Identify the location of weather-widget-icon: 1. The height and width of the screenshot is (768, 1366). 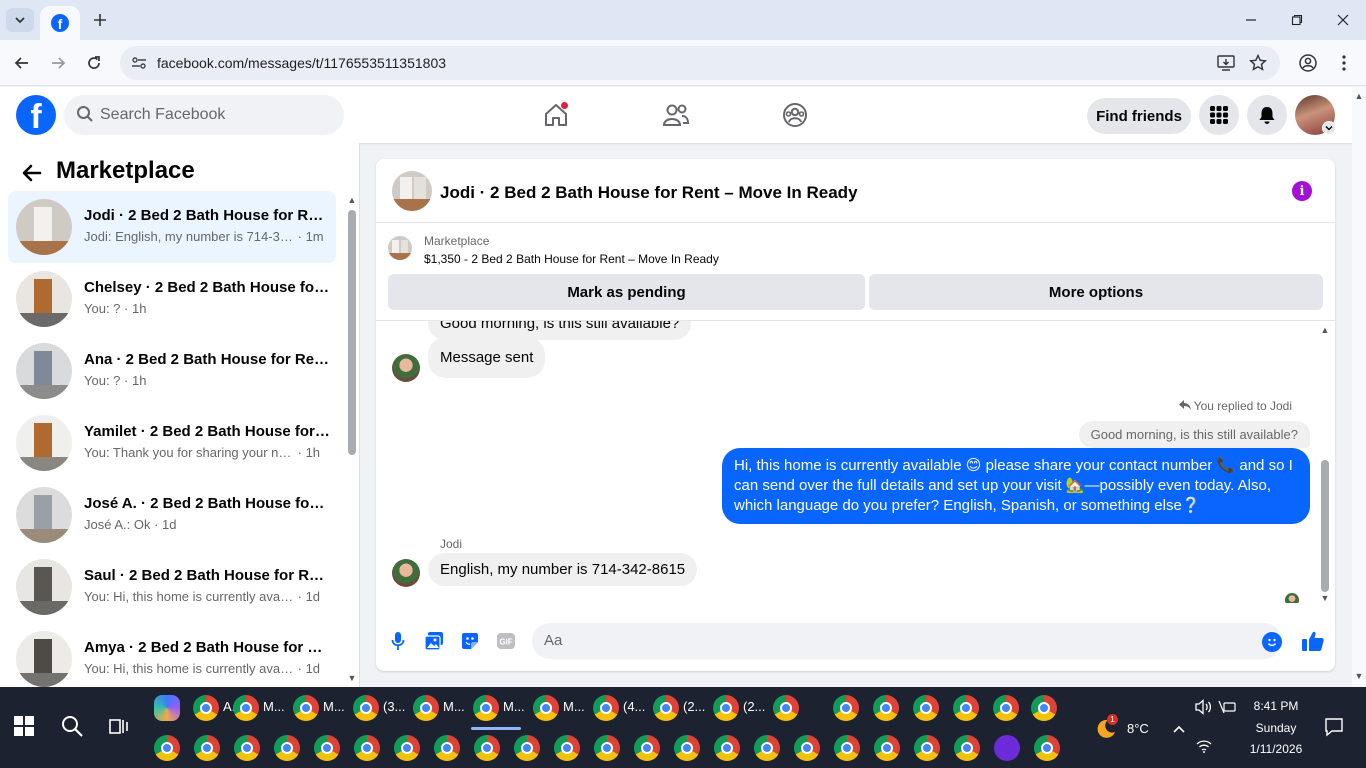
(1106, 727).